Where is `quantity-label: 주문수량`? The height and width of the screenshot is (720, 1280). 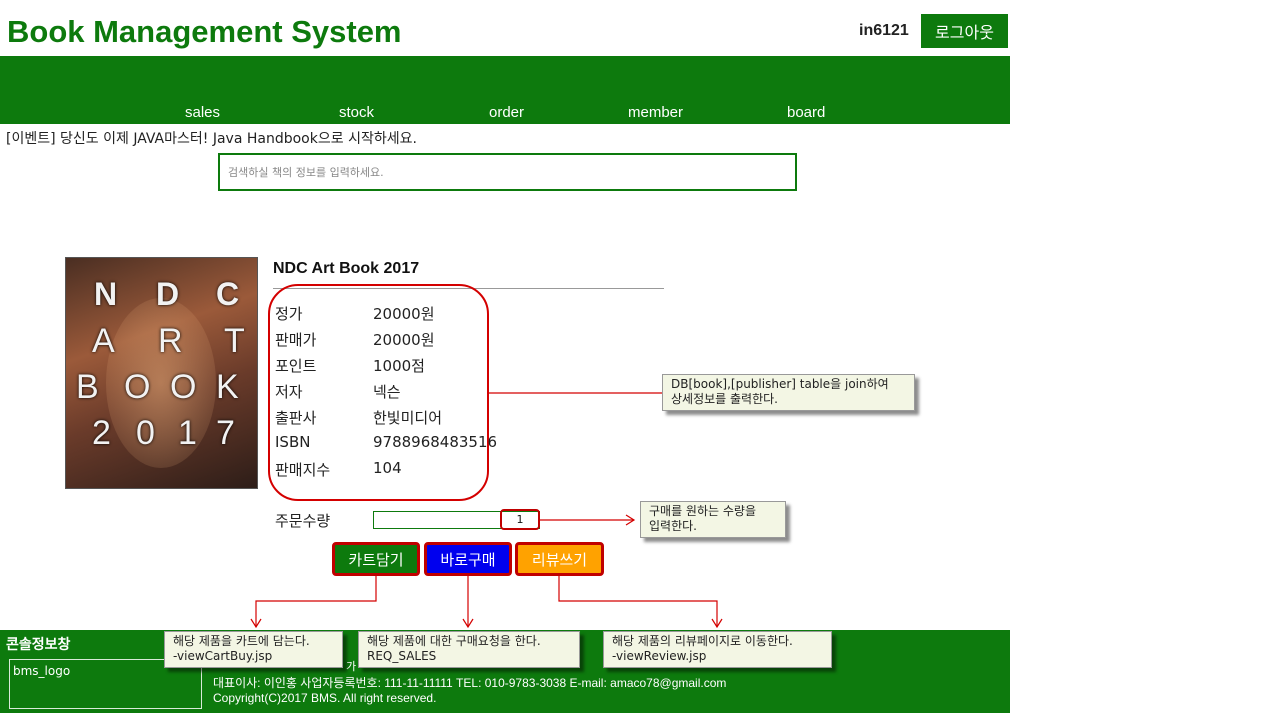
quantity-label: 주문수량 is located at coordinates (303, 521).